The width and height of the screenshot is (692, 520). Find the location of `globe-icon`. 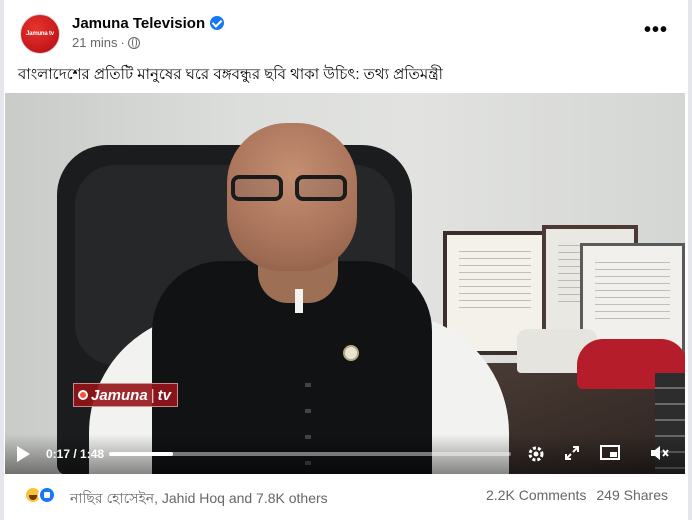

globe-icon is located at coordinates (133, 42).